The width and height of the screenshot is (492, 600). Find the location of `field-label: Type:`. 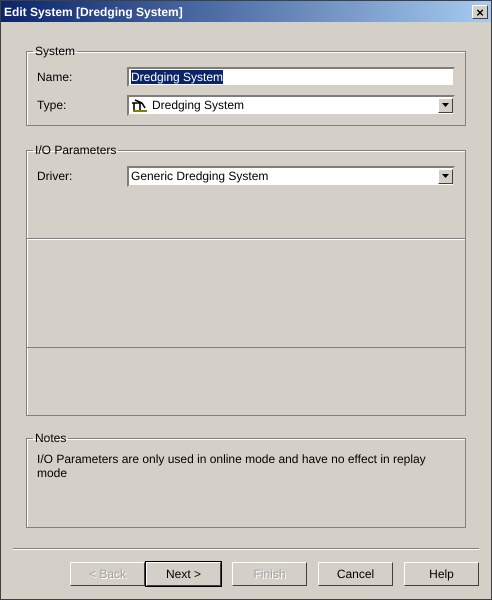

field-label: Type: is located at coordinates (52, 105).